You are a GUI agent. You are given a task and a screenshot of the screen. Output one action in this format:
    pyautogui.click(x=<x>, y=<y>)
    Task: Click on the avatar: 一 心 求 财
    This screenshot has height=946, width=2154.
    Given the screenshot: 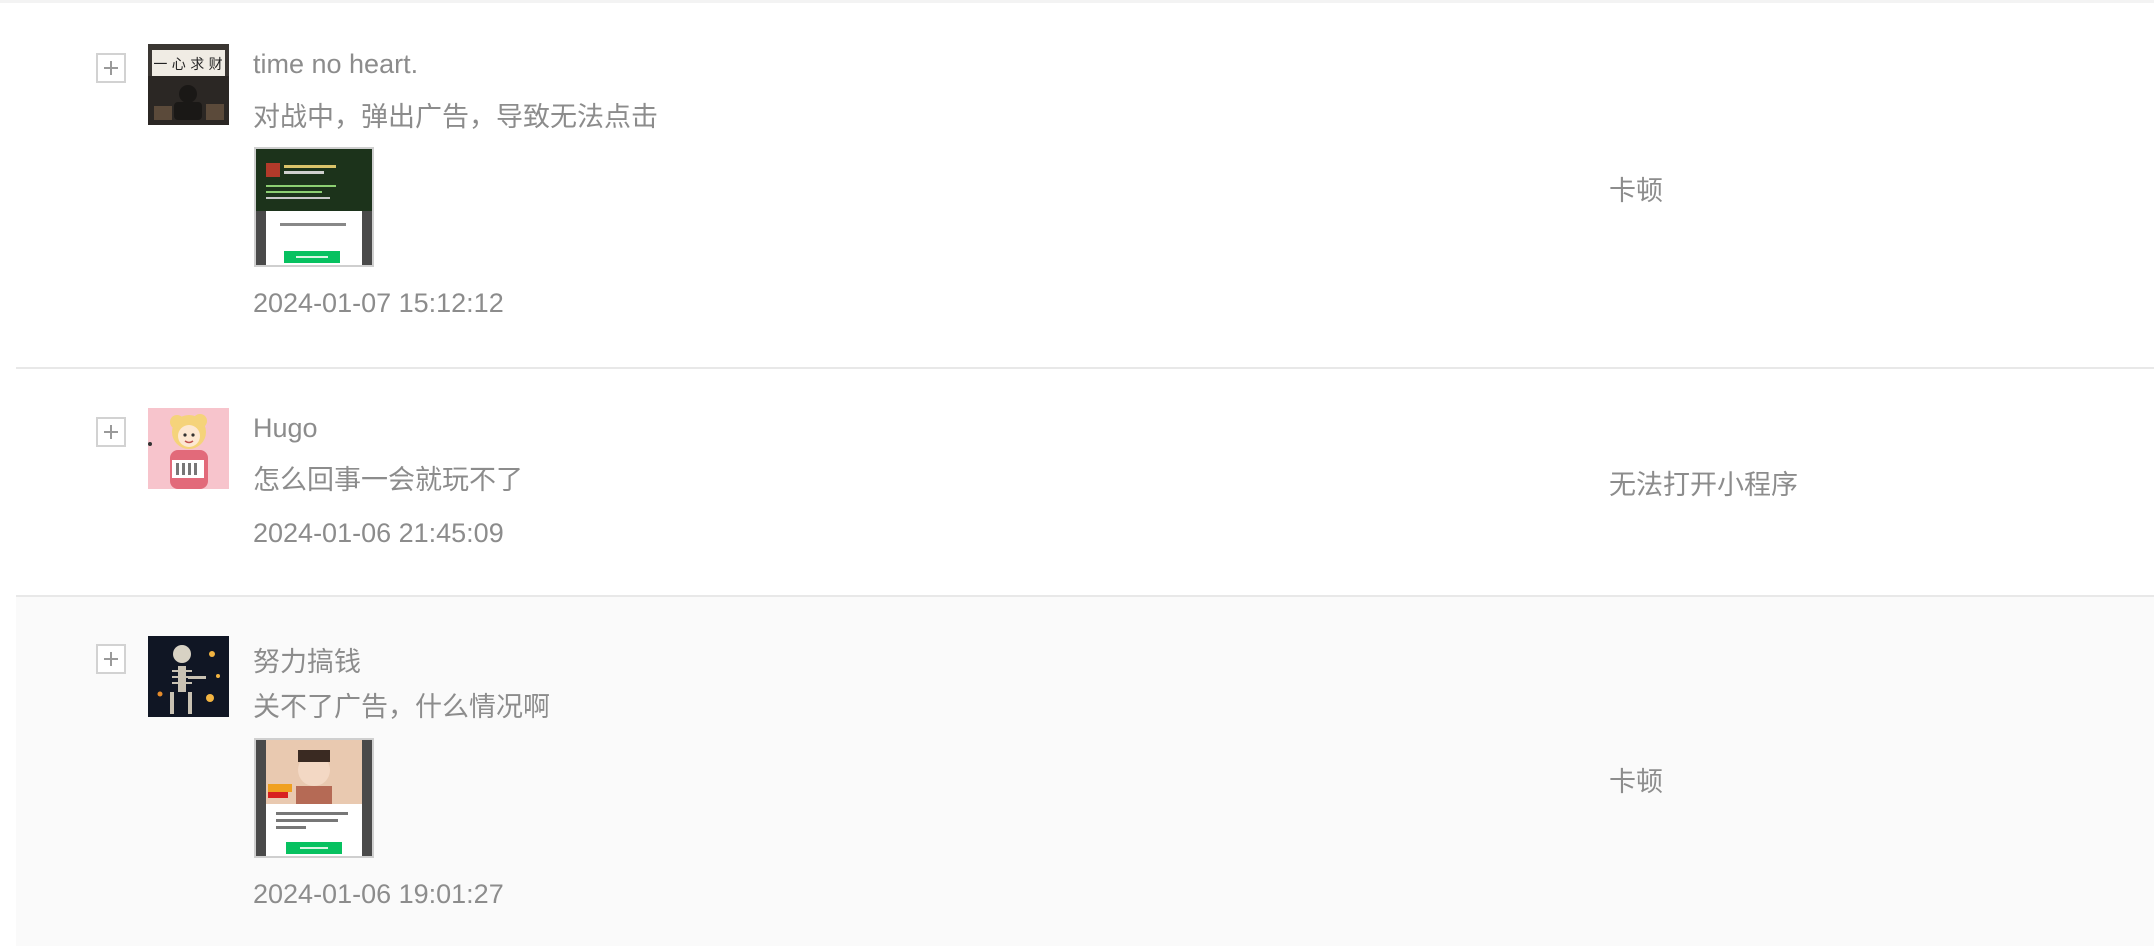 What is the action you would take?
    pyautogui.click(x=188, y=84)
    